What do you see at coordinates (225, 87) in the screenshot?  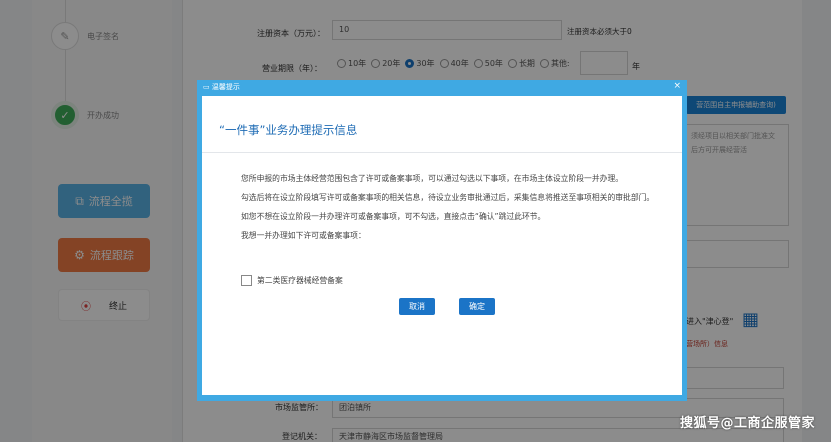 I see `modal-title: 温馨提示` at bounding box center [225, 87].